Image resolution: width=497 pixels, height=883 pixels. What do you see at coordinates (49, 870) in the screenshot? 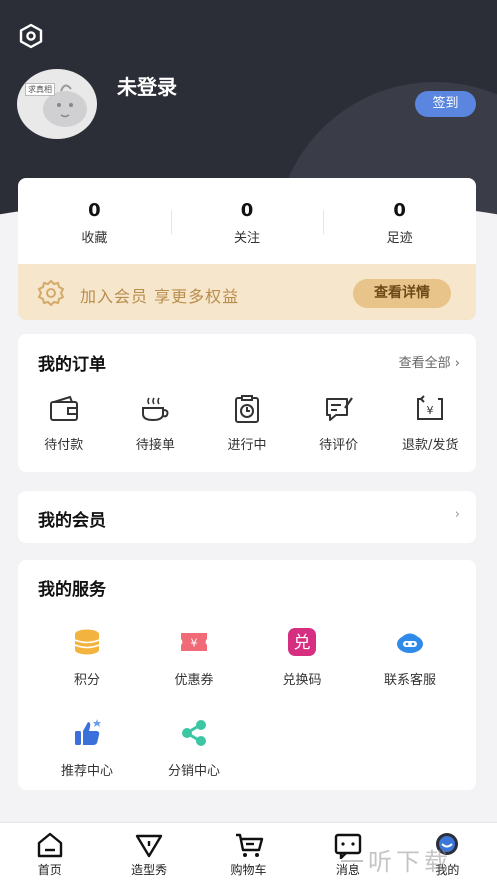
I see `tab-label: 首页` at bounding box center [49, 870].